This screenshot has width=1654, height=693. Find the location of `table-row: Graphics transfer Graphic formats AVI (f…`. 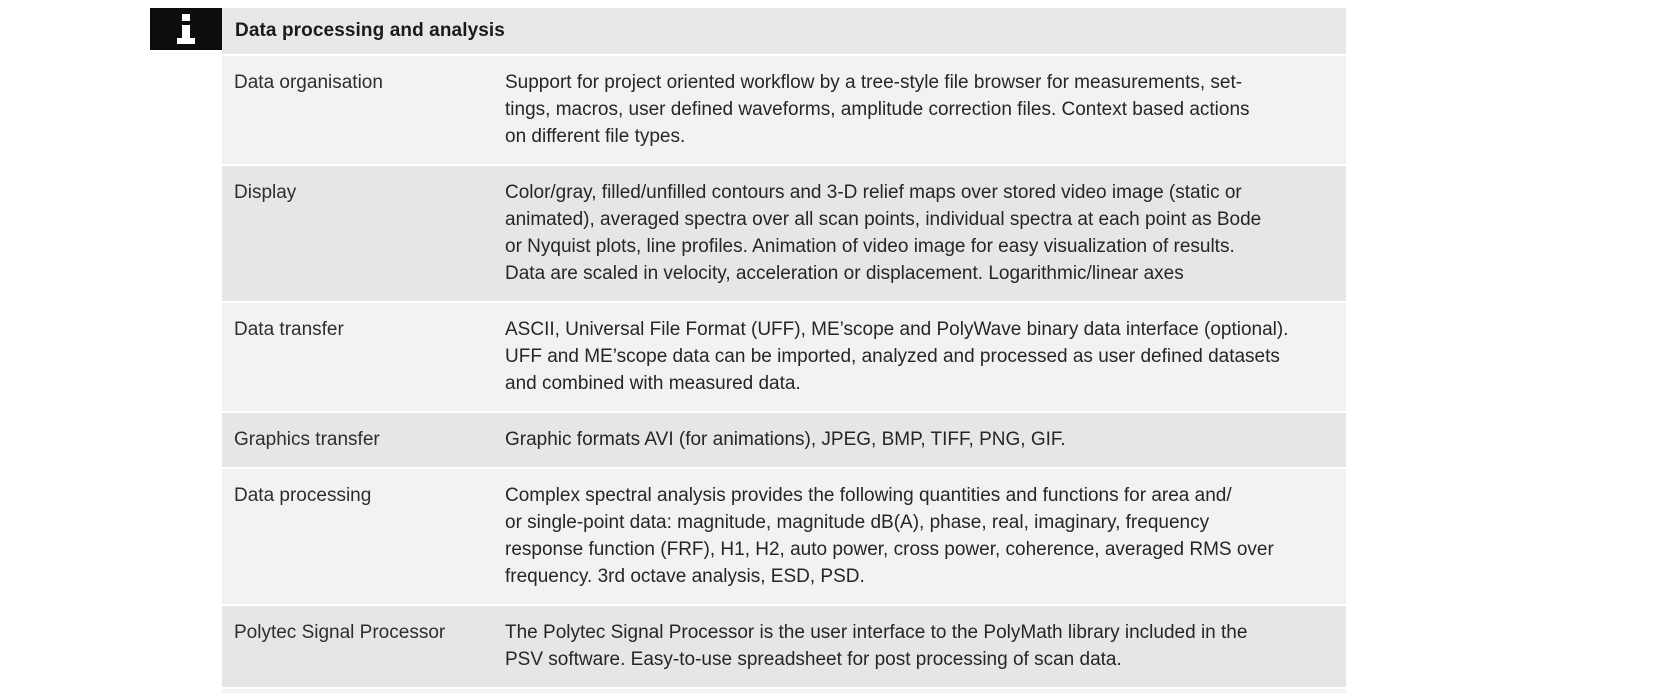

table-row: Graphics transfer Graphic formats AVI (f… is located at coordinates (784, 439).